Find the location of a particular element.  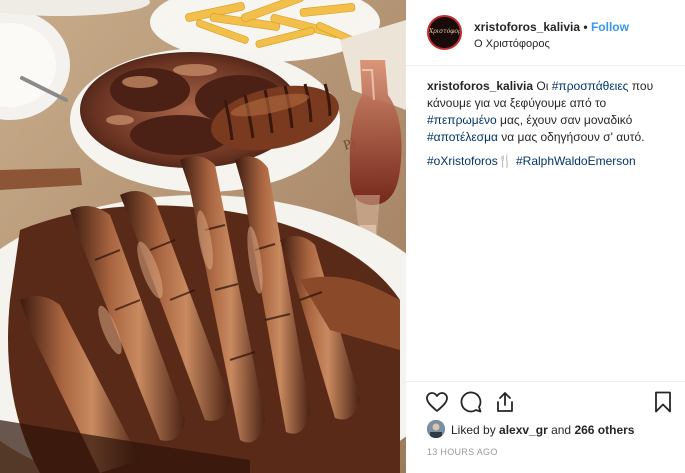

caption-text: Οι is located at coordinates (542, 86).